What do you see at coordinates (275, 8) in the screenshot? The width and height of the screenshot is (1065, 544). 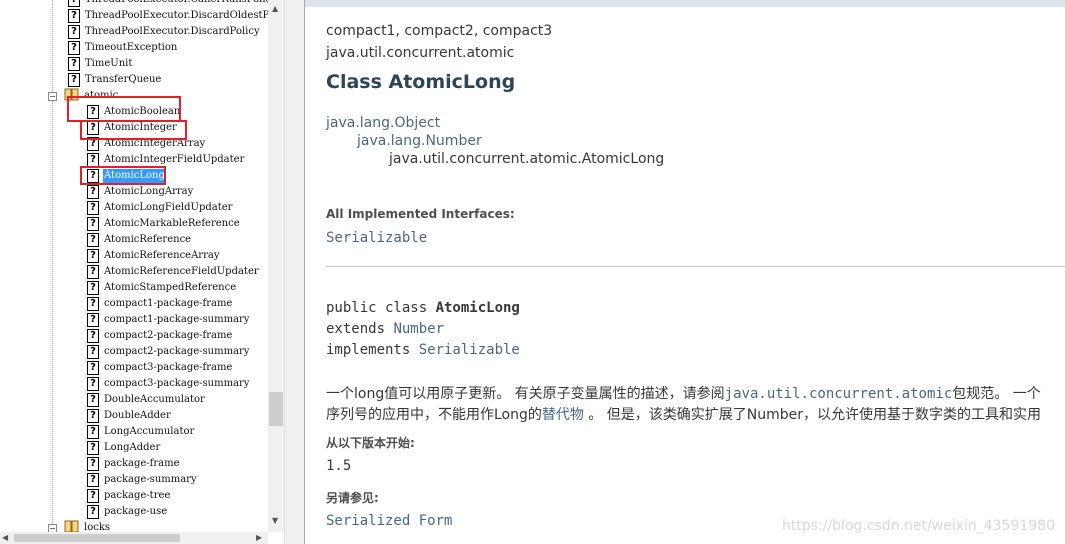 I see `scroll-up-arrow-icon: ▲` at bounding box center [275, 8].